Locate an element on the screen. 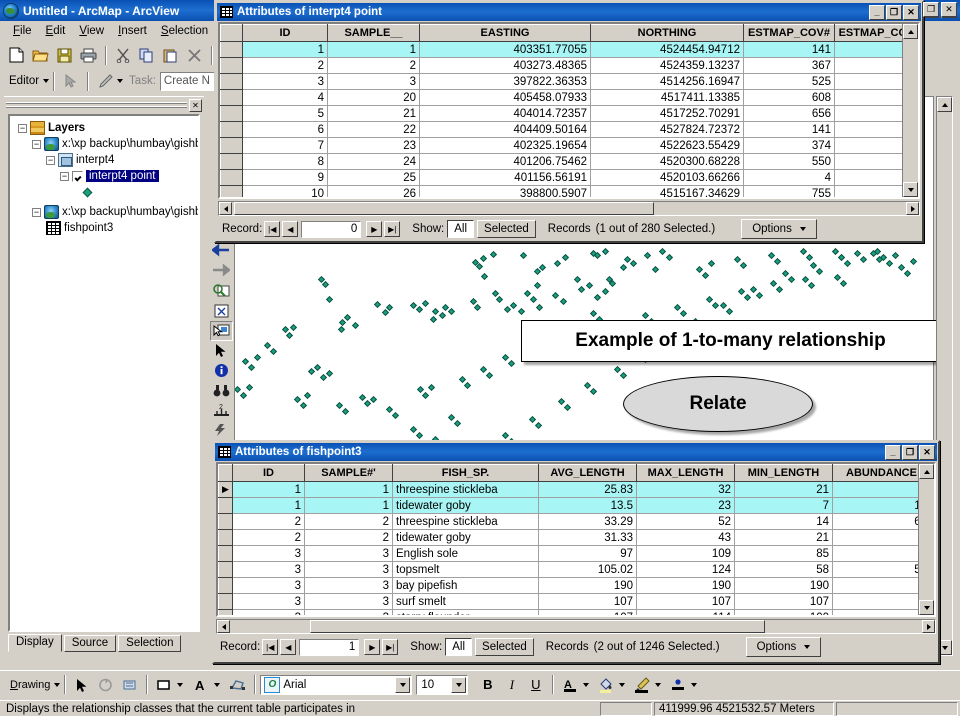 This screenshot has width=960, height=716. table-row: 22403273.483654524359.13237367380 is located at coordinates (569, 65).